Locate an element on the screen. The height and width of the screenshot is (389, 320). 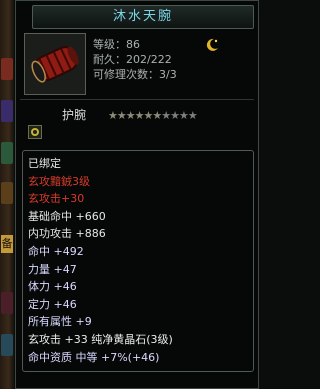
attribute-line: 内功攻击 +886 is located at coordinates (67, 234).